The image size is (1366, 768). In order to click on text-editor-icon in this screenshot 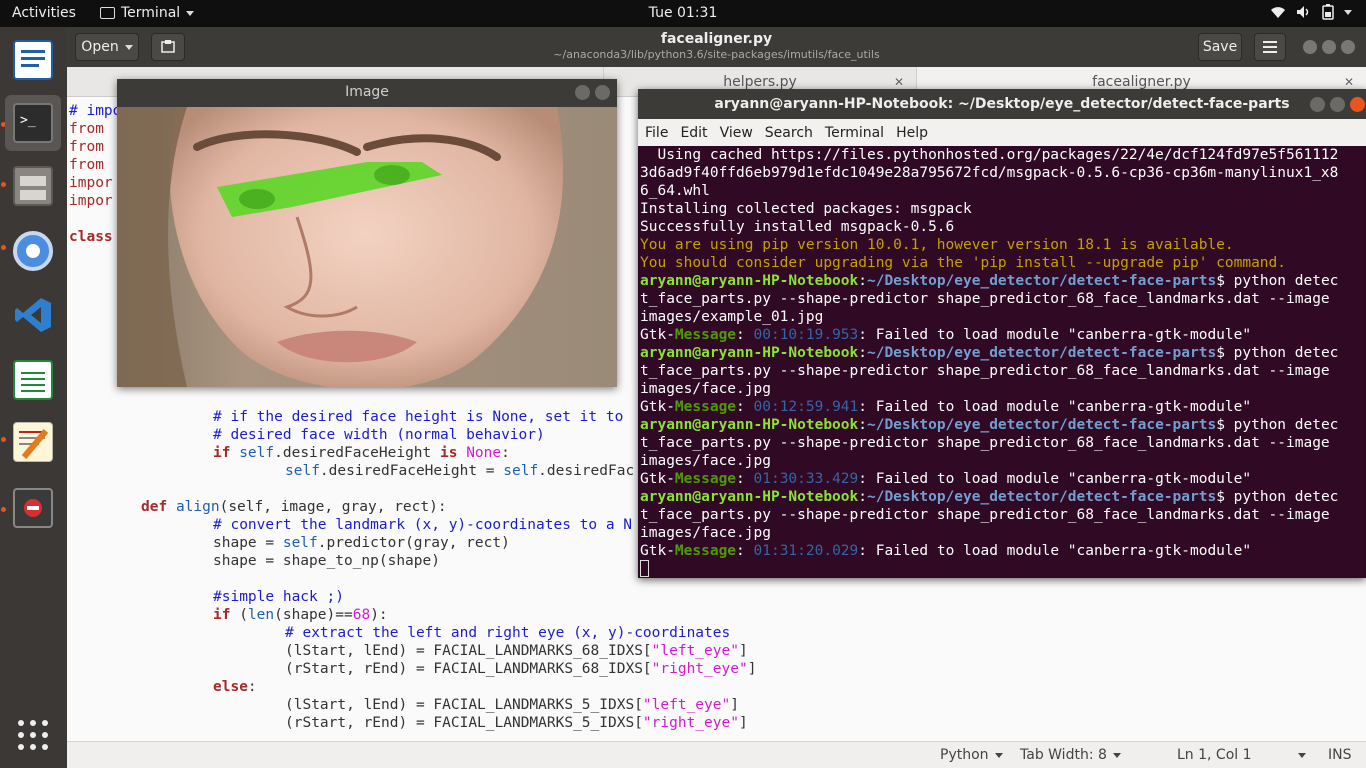, I will do `click(33, 442)`.